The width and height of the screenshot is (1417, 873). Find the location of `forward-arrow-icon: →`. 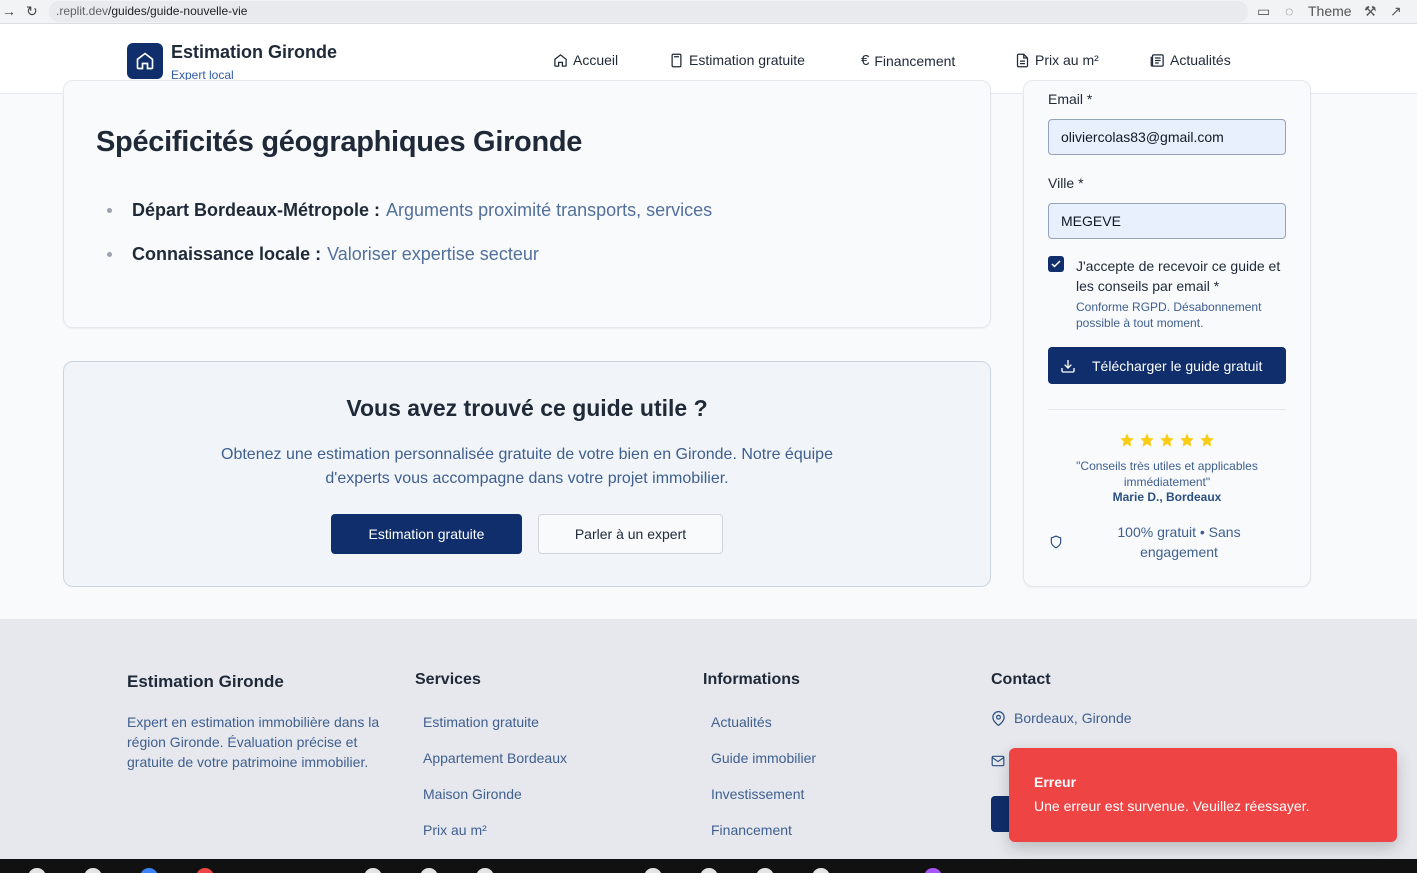

forward-arrow-icon: → is located at coordinates (9, 11).